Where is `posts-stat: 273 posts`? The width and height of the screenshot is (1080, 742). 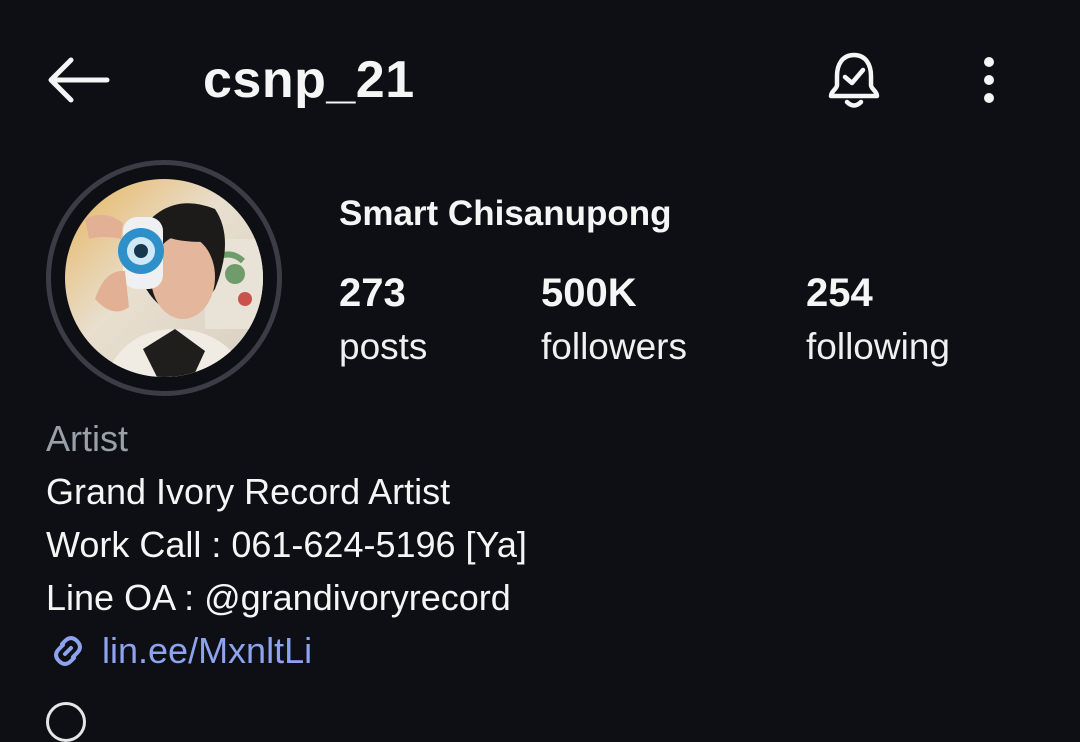
posts-stat: 273 posts is located at coordinates (383, 320).